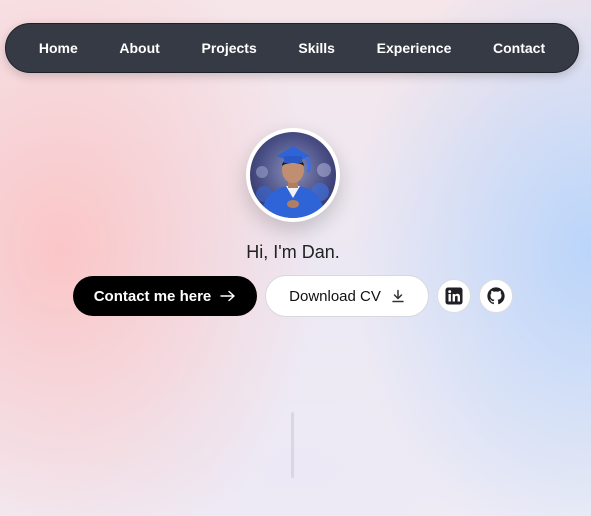  Describe the element at coordinates (227, 296) in the screenshot. I see `arrow-right-icon` at that location.